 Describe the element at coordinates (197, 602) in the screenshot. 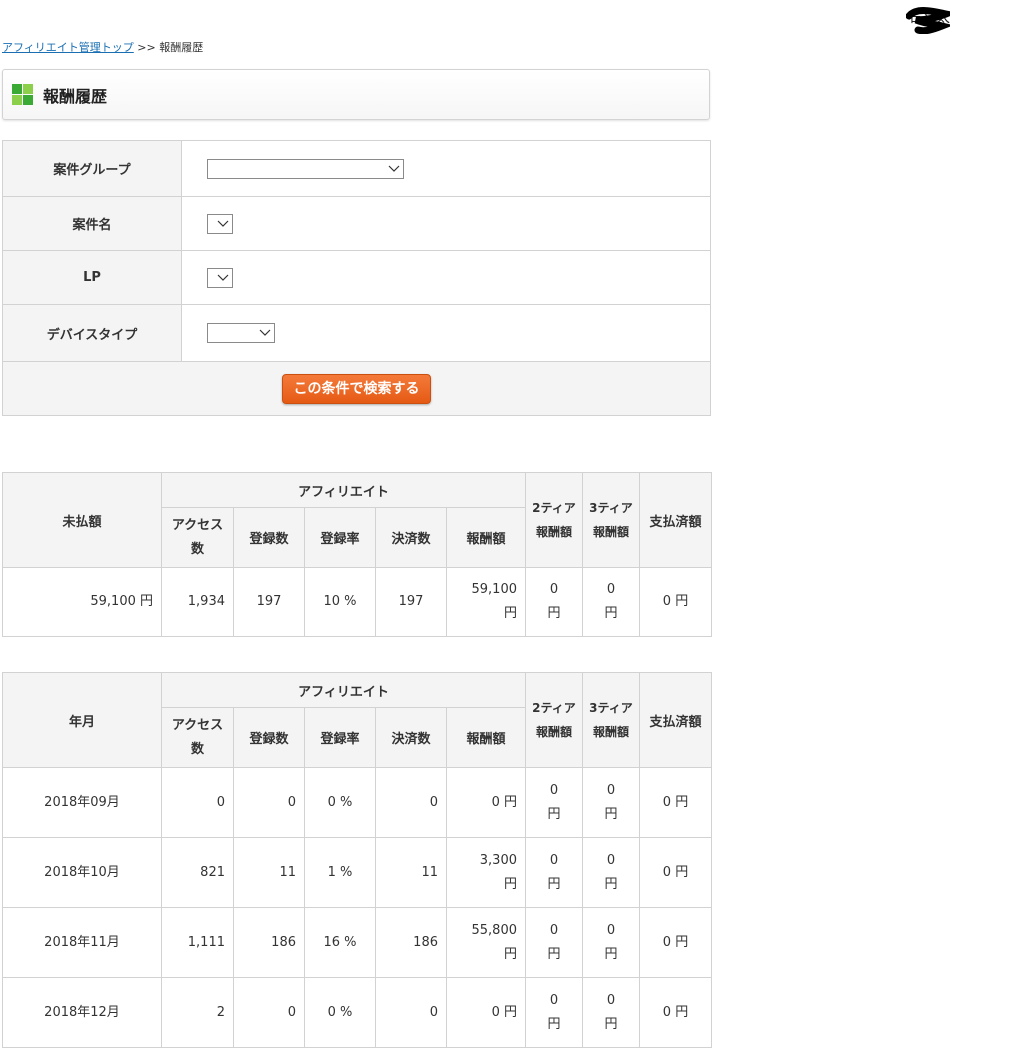

I see `access-value: 1,934` at that location.